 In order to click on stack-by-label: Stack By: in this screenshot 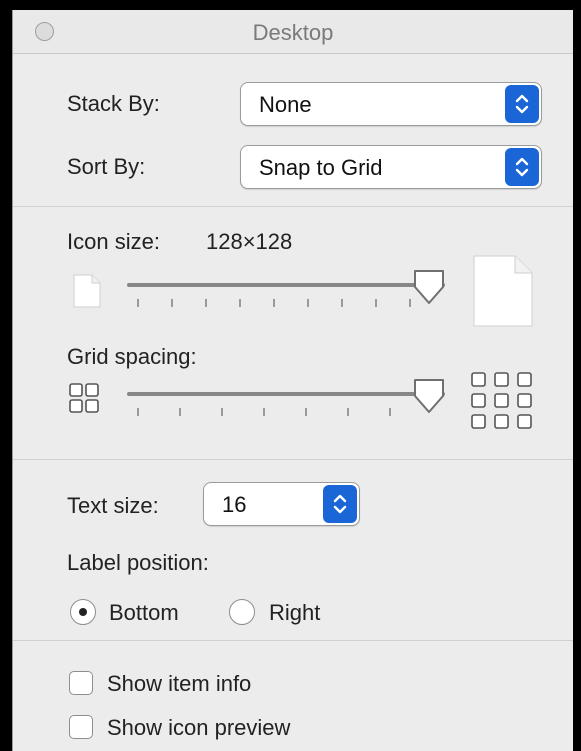, I will do `click(113, 103)`.